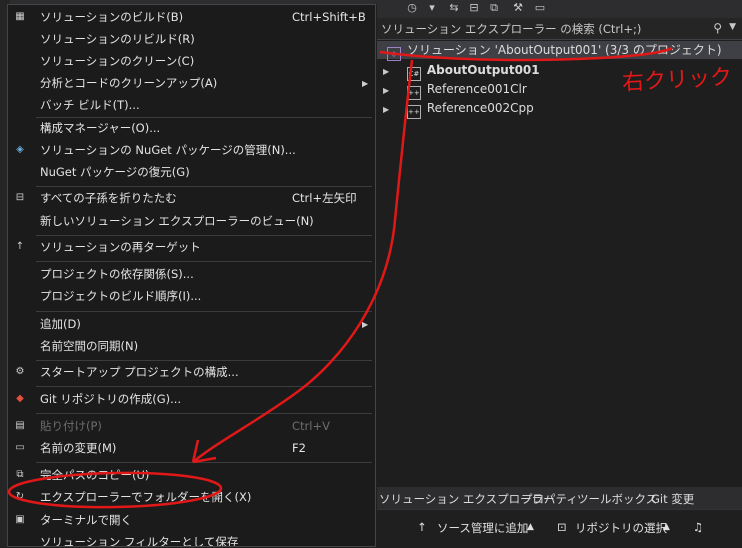  Describe the element at coordinates (95, 475) in the screenshot. I see `menu-item-label: 完全パスのコピー(U)` at that location.